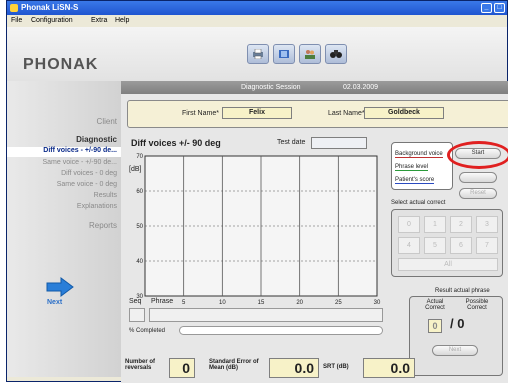 This screenshot has height=383, width=508. I want to click on notebook-button, so click(284, 54).